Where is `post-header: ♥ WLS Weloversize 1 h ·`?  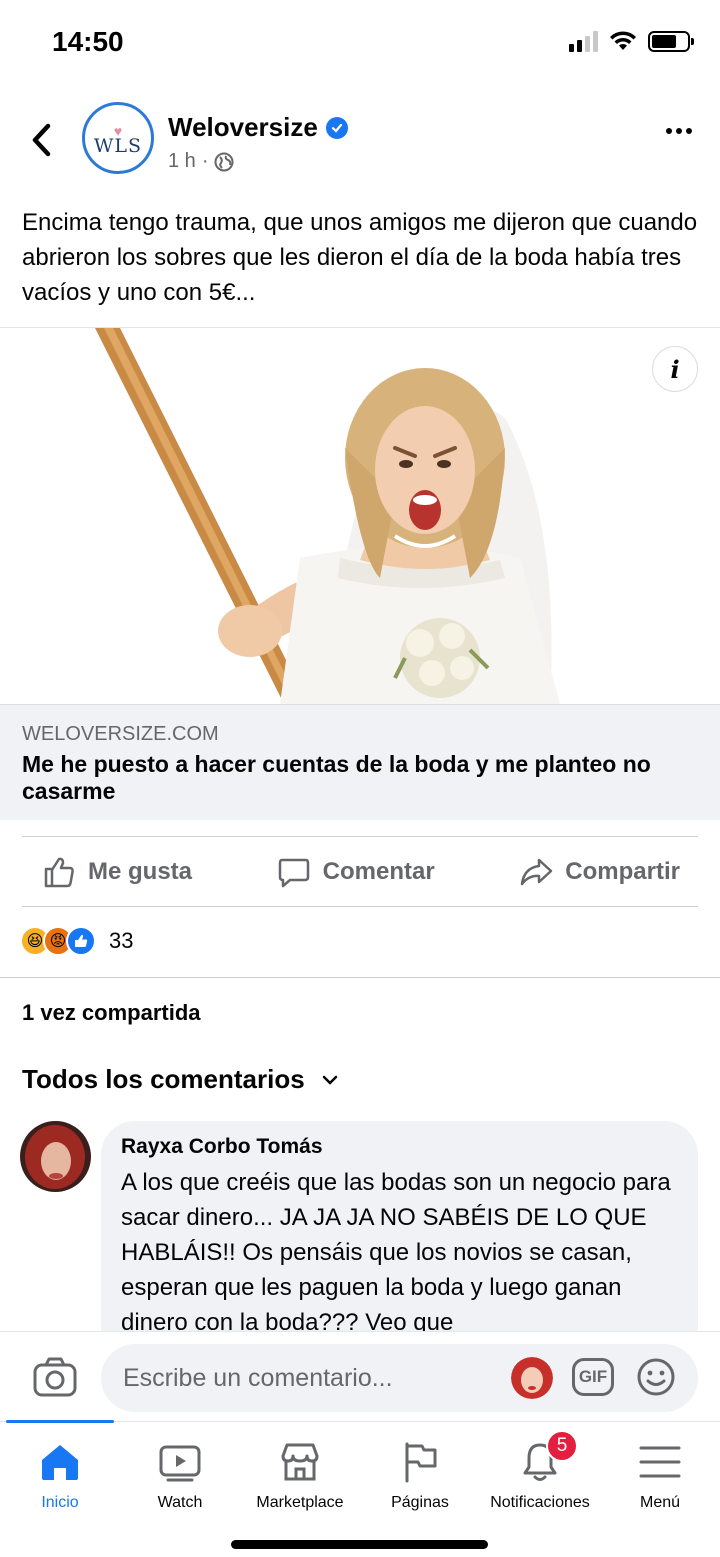 post-header: ♥ WLS Weloversize 1 h · is located at coordinates (360, 143).